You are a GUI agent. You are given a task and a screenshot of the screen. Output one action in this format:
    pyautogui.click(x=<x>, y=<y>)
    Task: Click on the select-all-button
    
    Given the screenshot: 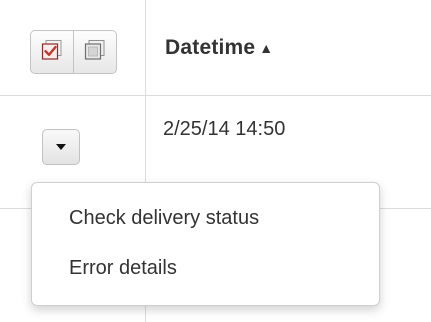 What is the action you would take?
    pyautogui.click(x=52, y=52)
    